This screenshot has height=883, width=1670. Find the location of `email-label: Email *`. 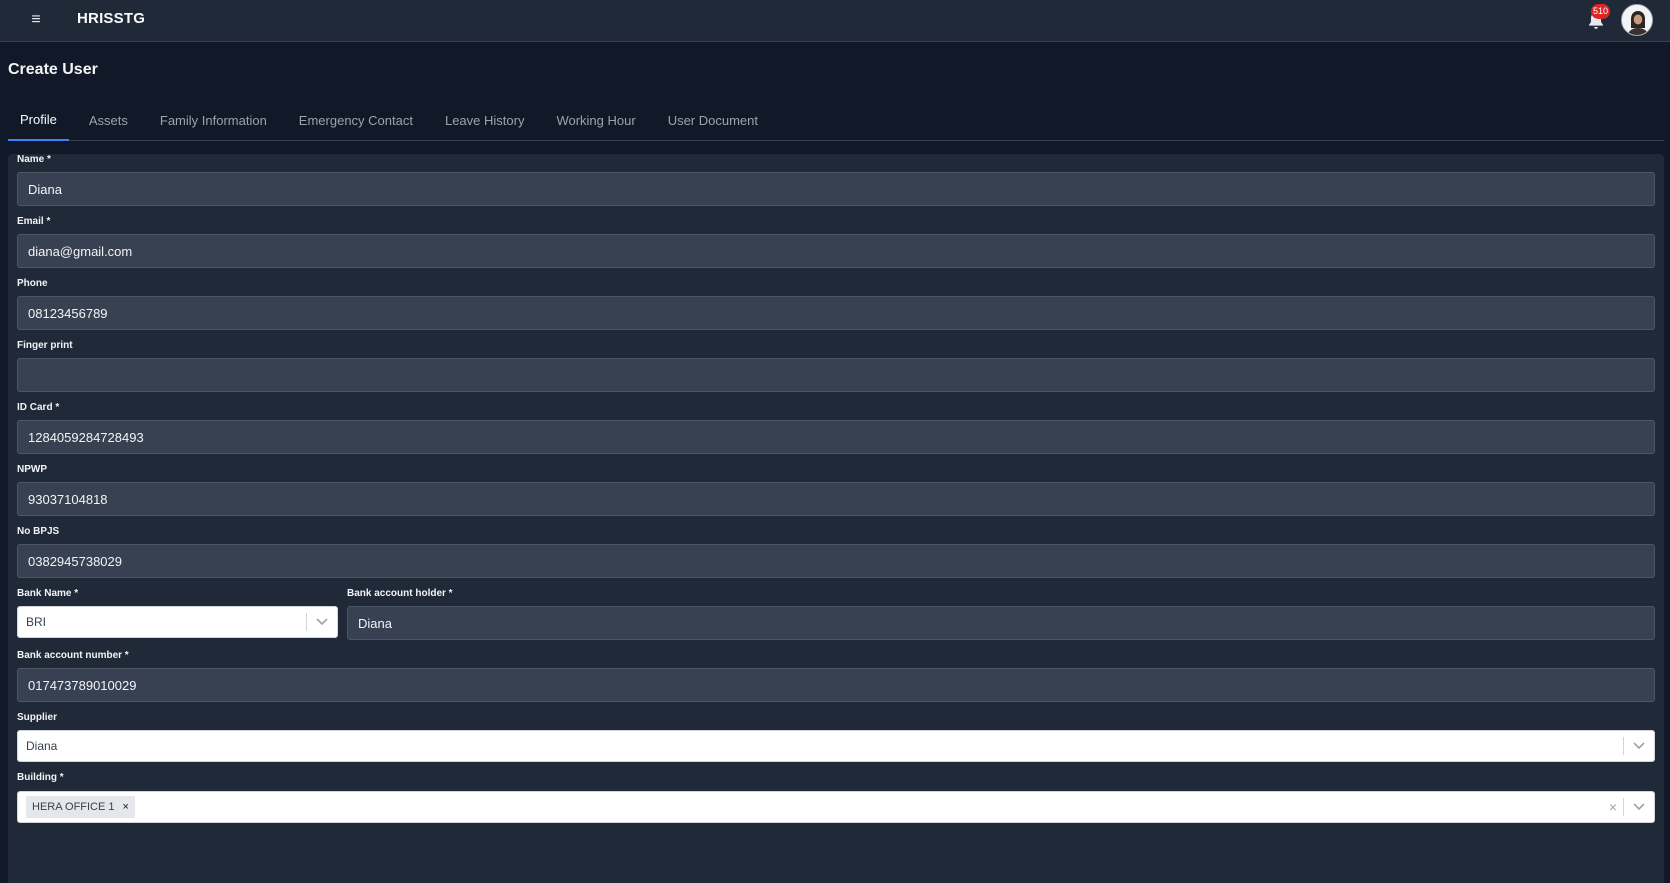

email-label: Email * is located at coordinates (34, 221).